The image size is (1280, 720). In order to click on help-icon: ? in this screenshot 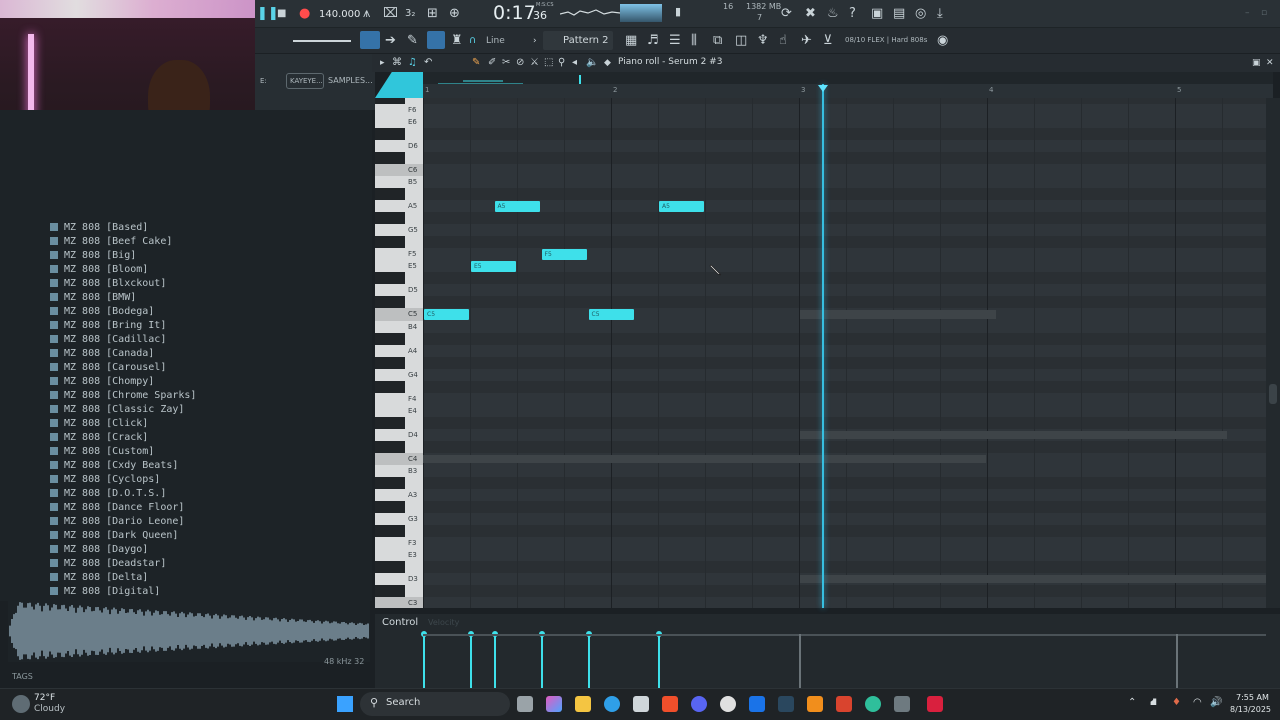, I will do `click(852, 14)`.